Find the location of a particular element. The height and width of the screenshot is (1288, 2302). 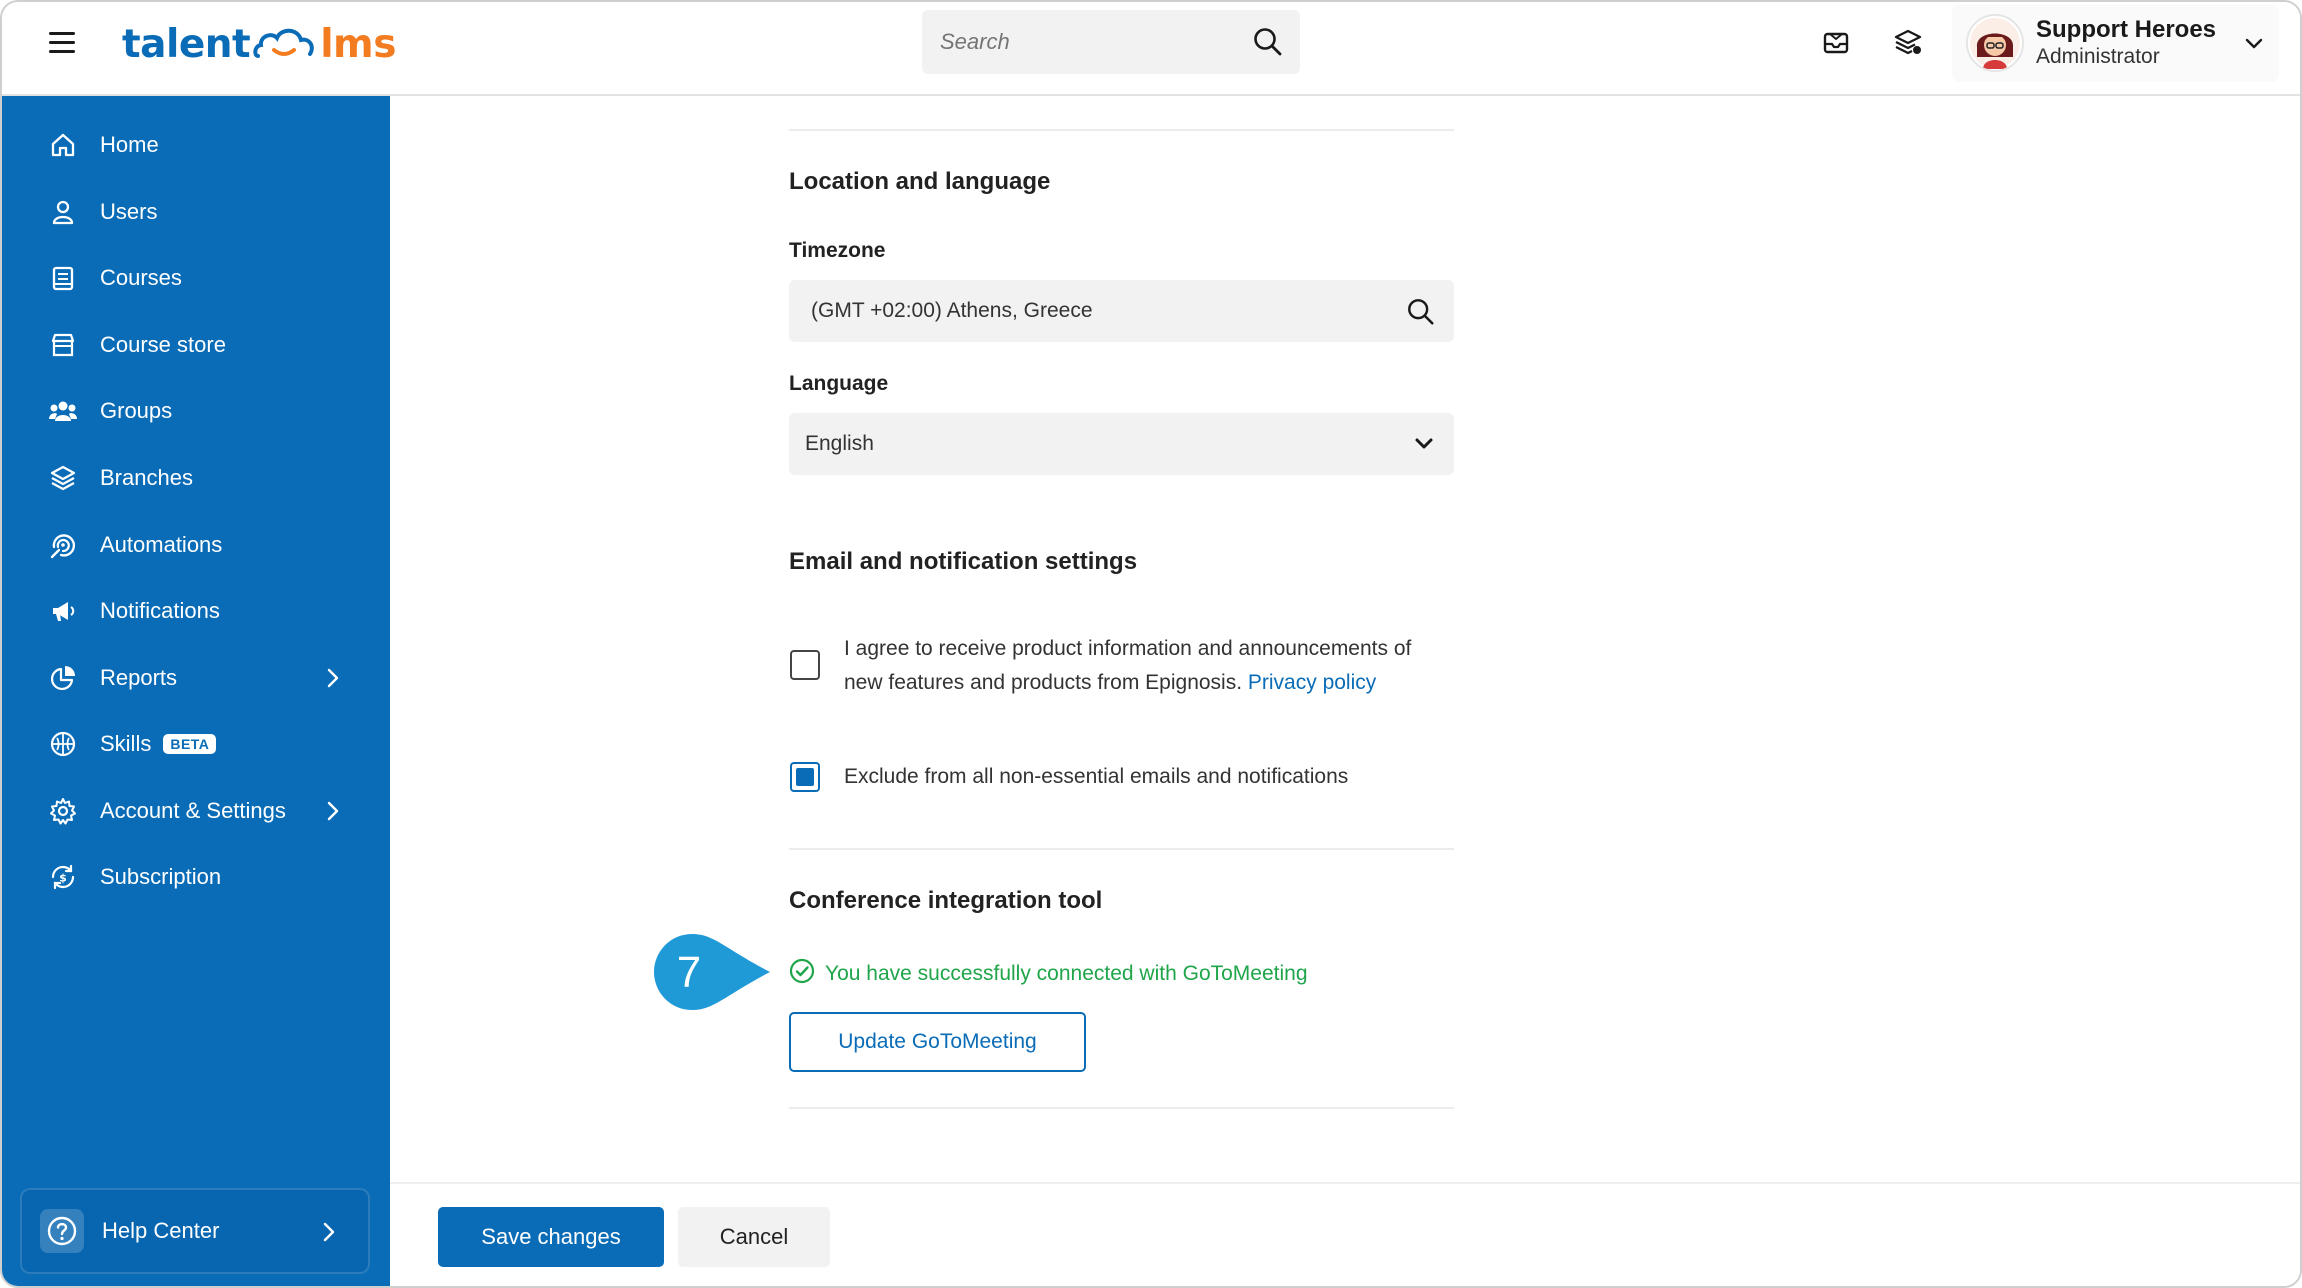

sidebar-item-reports: Reports is located at coordinates (196, 678).